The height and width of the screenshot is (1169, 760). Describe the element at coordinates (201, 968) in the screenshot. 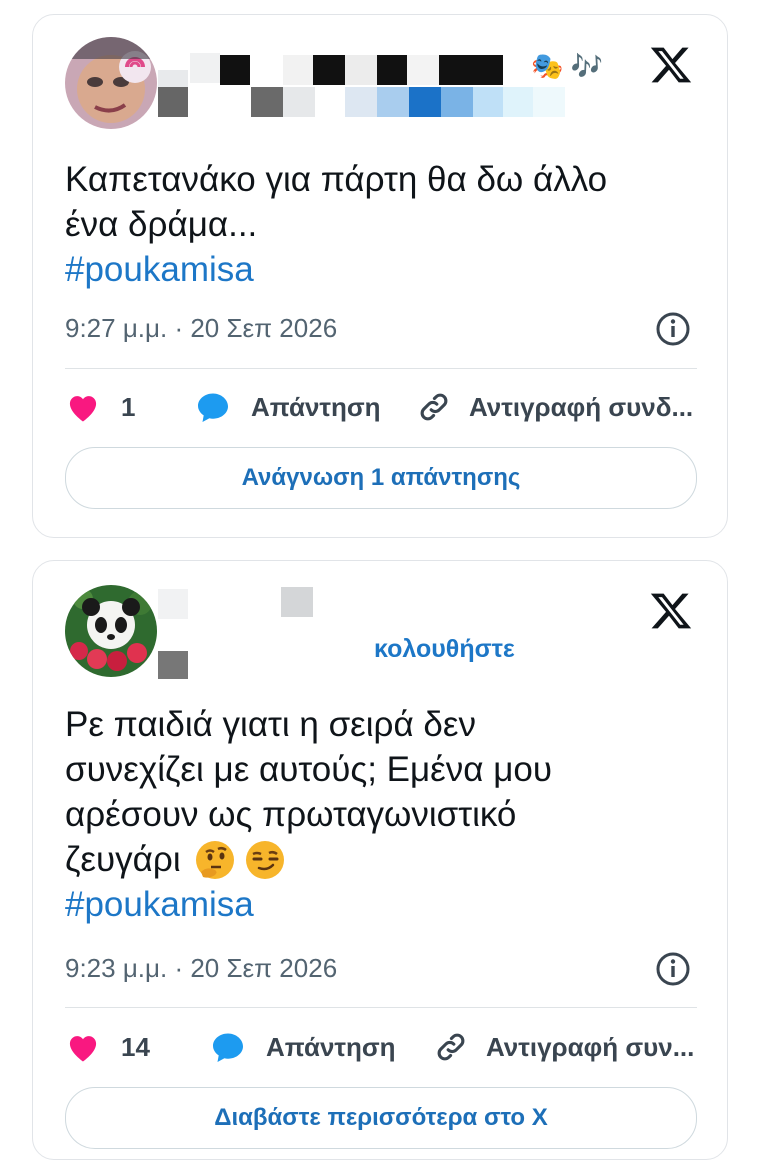

I see `timestamp: 9:23 μ.μ. · 20 Σεπ 2026` at that location.